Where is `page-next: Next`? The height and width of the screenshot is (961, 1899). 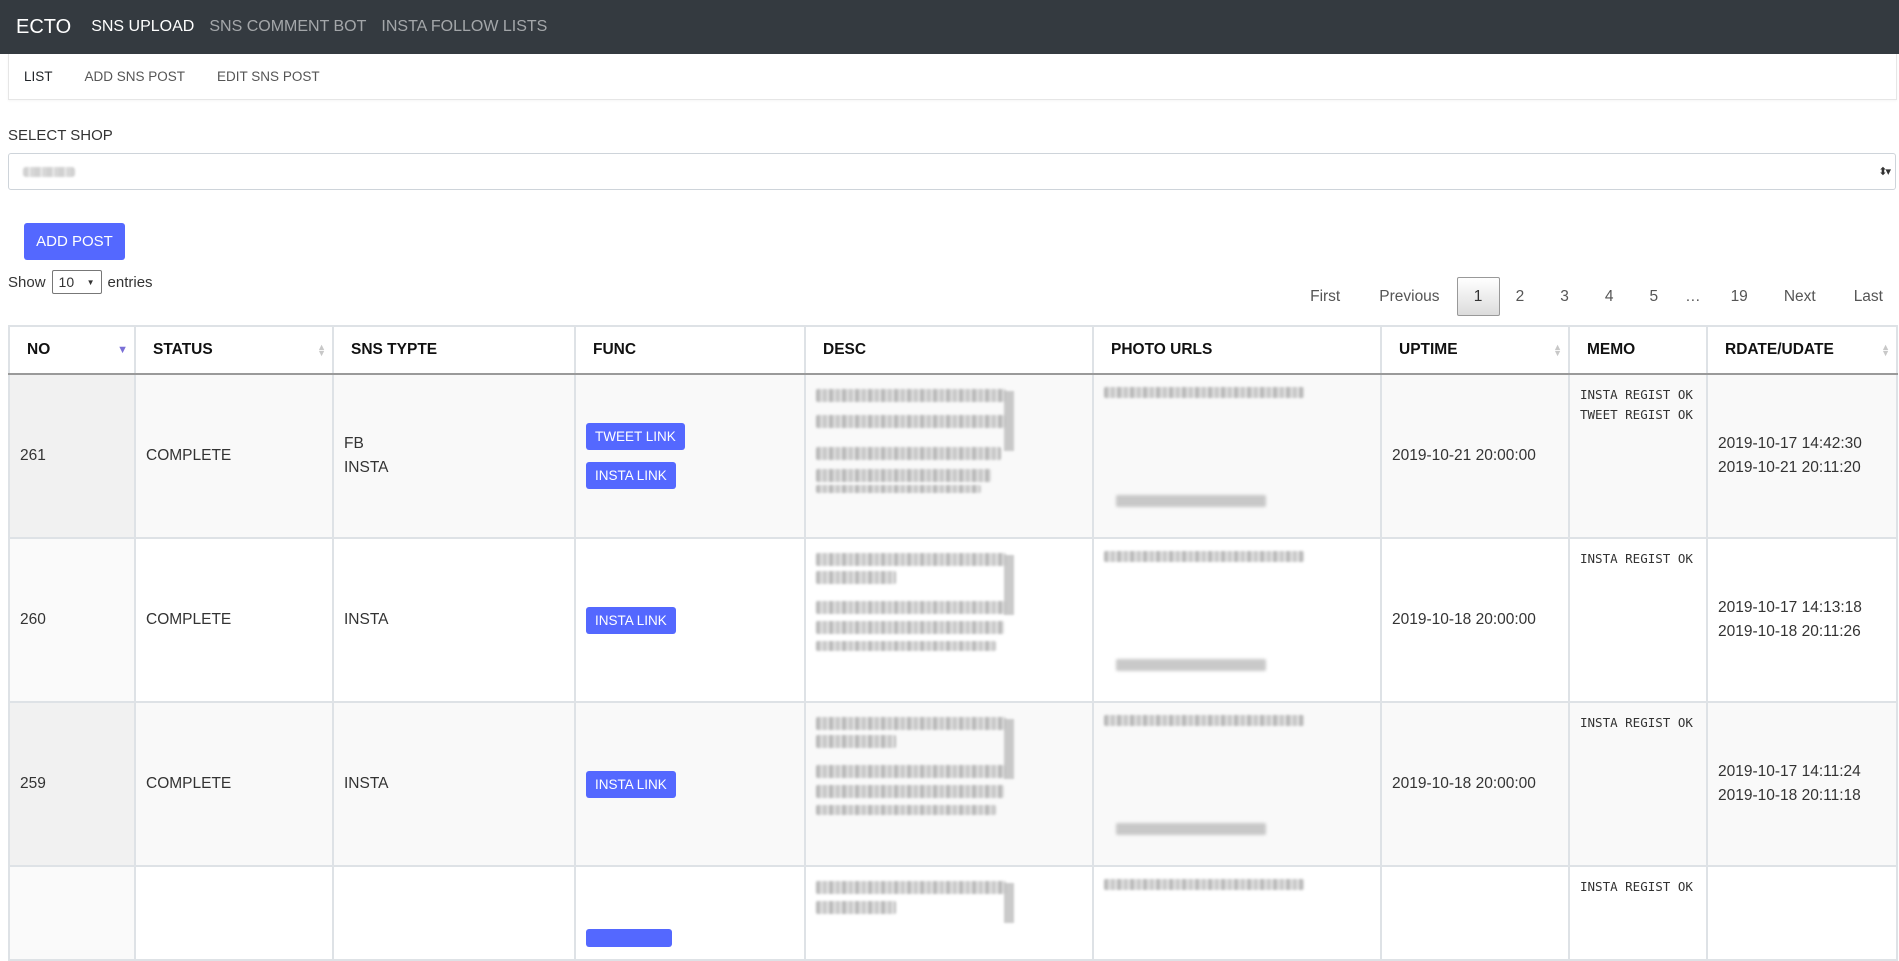 page-next: Next is located at coordinates (1800, 297).